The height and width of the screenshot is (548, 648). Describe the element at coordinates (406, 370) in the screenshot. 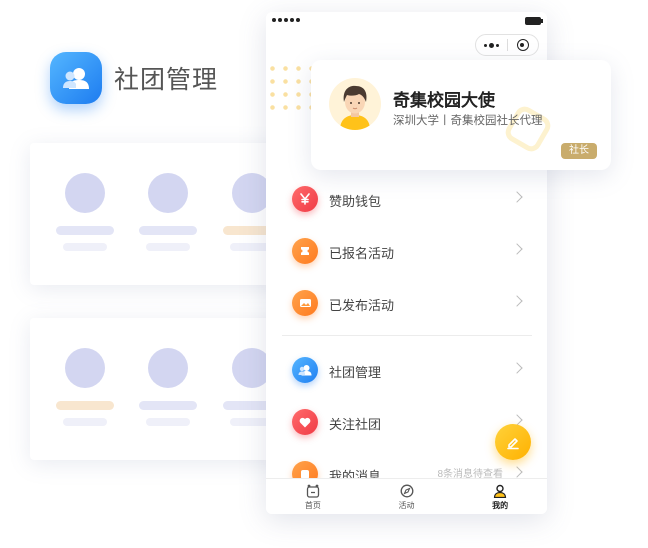

I see `menu-item-club-management: 社团管理` at that location.